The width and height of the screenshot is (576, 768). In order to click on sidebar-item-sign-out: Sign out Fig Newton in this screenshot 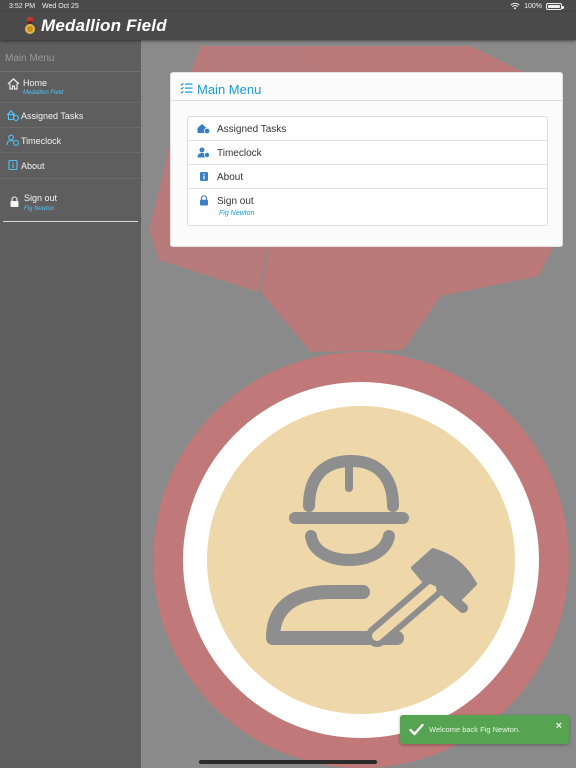, I will do `click(70, 200)`.